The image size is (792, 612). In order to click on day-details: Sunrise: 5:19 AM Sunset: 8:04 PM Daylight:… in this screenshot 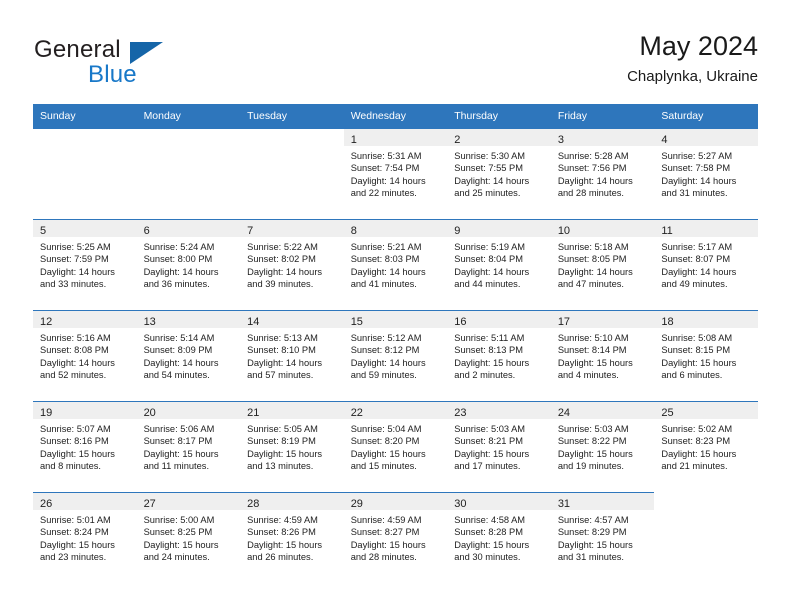, I will do `click(499, 264)`.